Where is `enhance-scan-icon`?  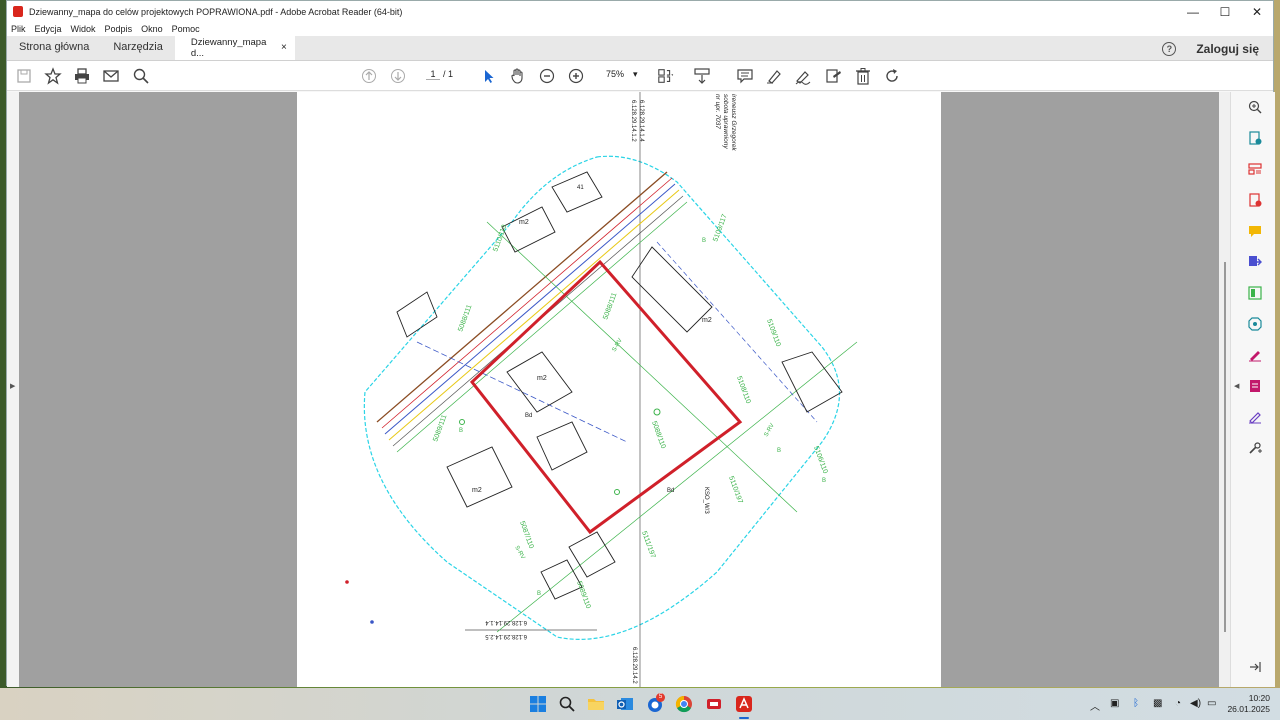
enhance-scan-icon is located at coordinates (1255, 107).